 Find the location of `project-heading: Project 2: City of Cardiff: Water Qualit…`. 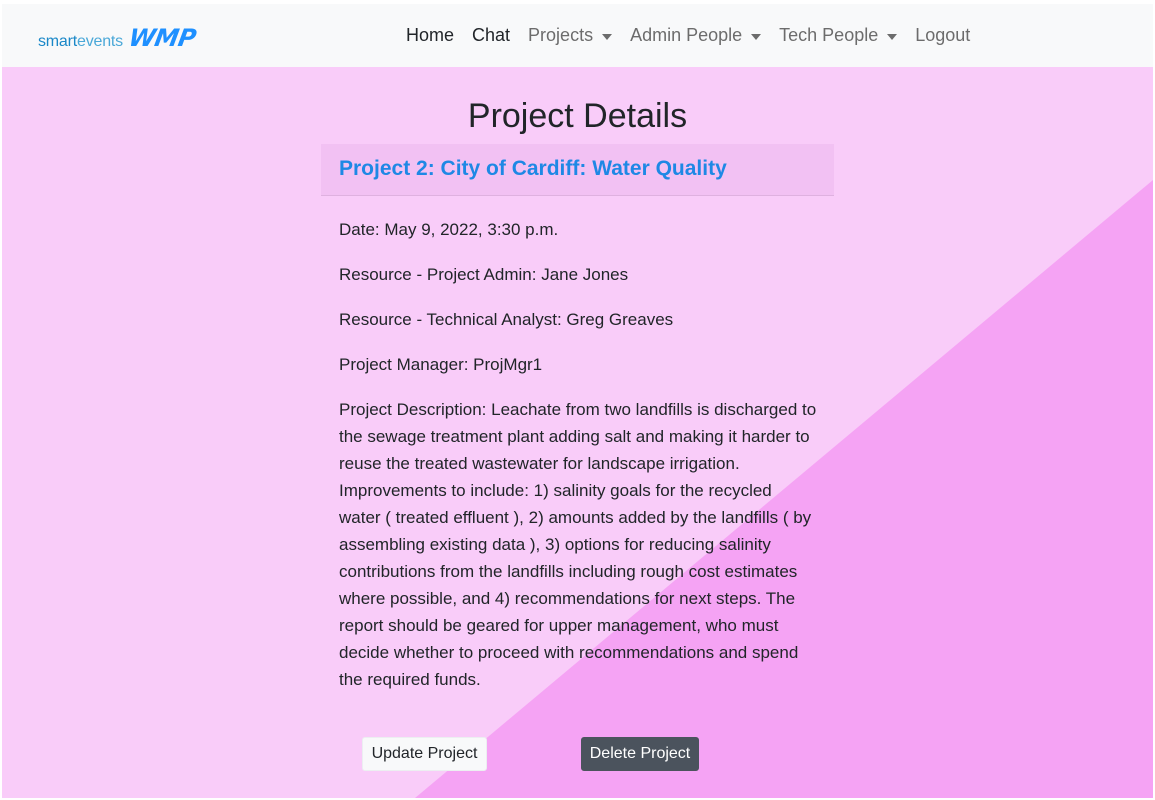

project-heading: Project 2: City of Cardiff: Water Qualit… is located at coordinates (533, 168).